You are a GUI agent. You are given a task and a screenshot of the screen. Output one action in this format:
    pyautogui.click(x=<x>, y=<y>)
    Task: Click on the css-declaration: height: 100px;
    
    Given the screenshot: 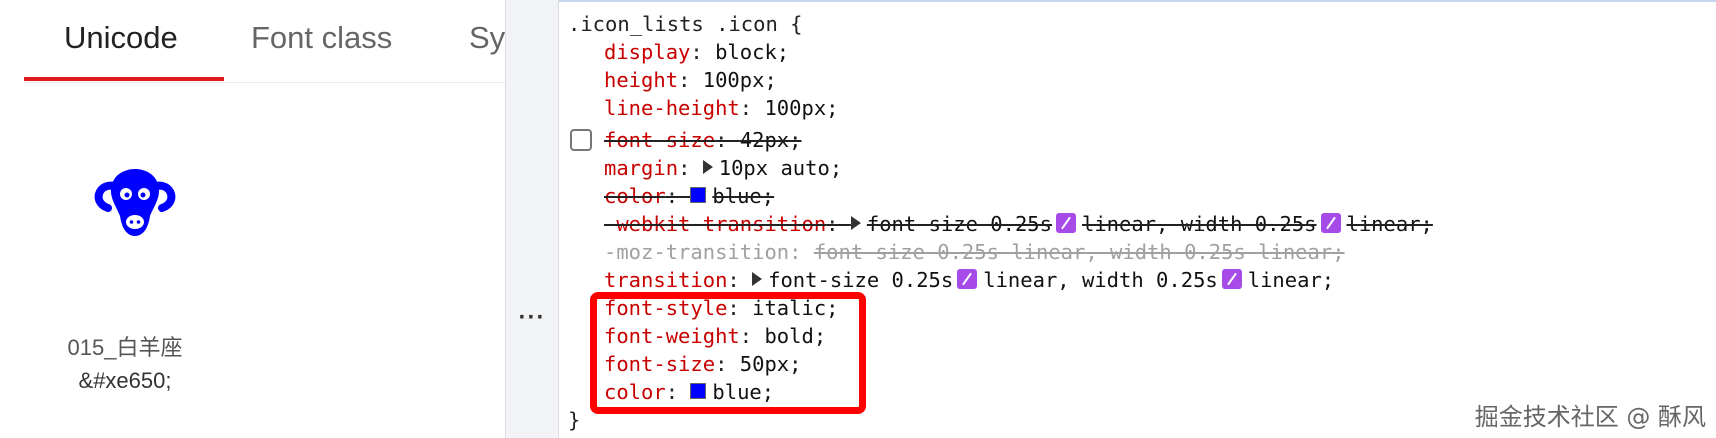 What is the action you would take?
    pyautogui.click(x=690, y=80)
    